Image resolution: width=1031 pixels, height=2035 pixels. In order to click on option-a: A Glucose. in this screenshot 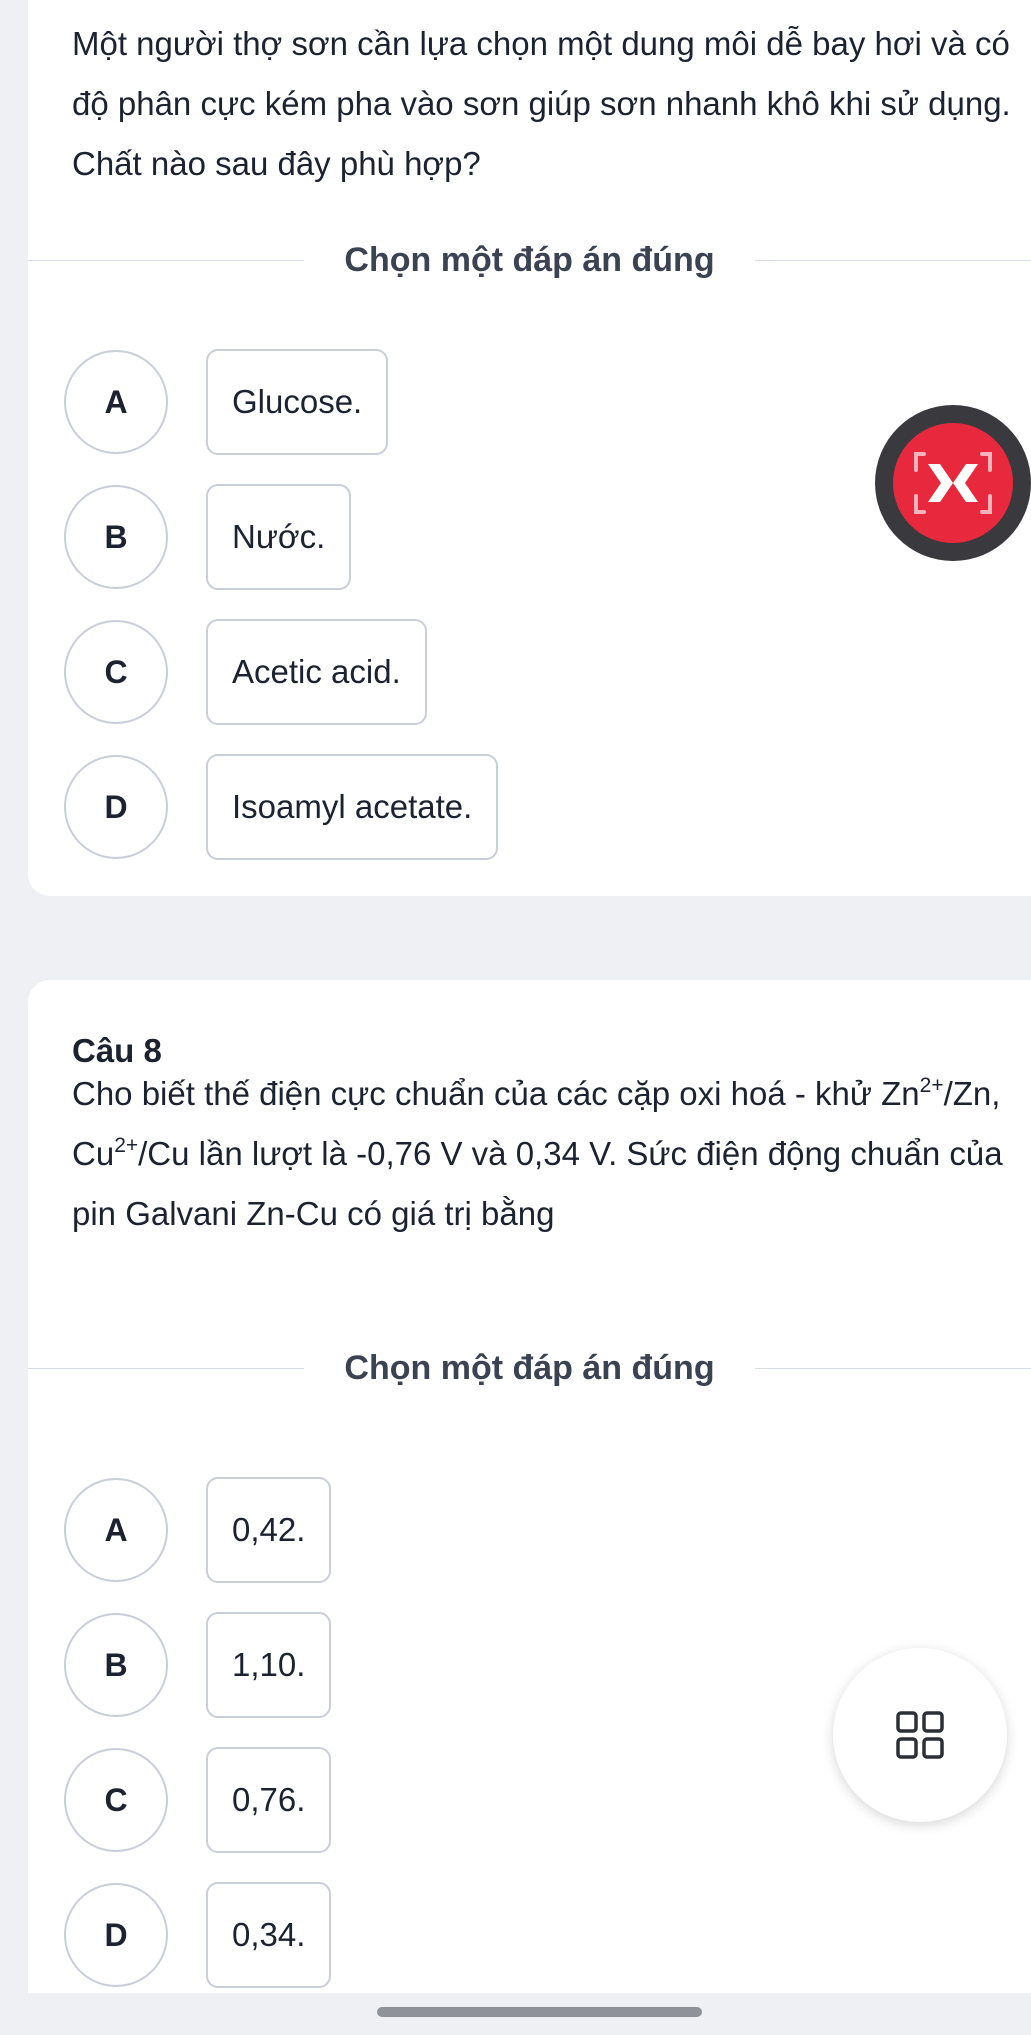, I will do `click(226, 402)`.